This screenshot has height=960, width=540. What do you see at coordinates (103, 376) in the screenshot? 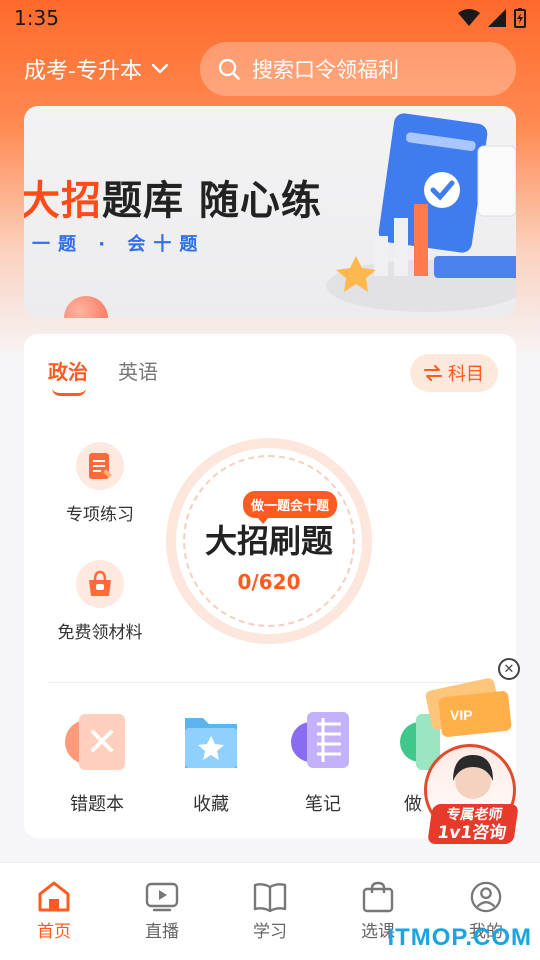
I see `subject-tabs: 政治 英语` at bounding box center [103, 376].